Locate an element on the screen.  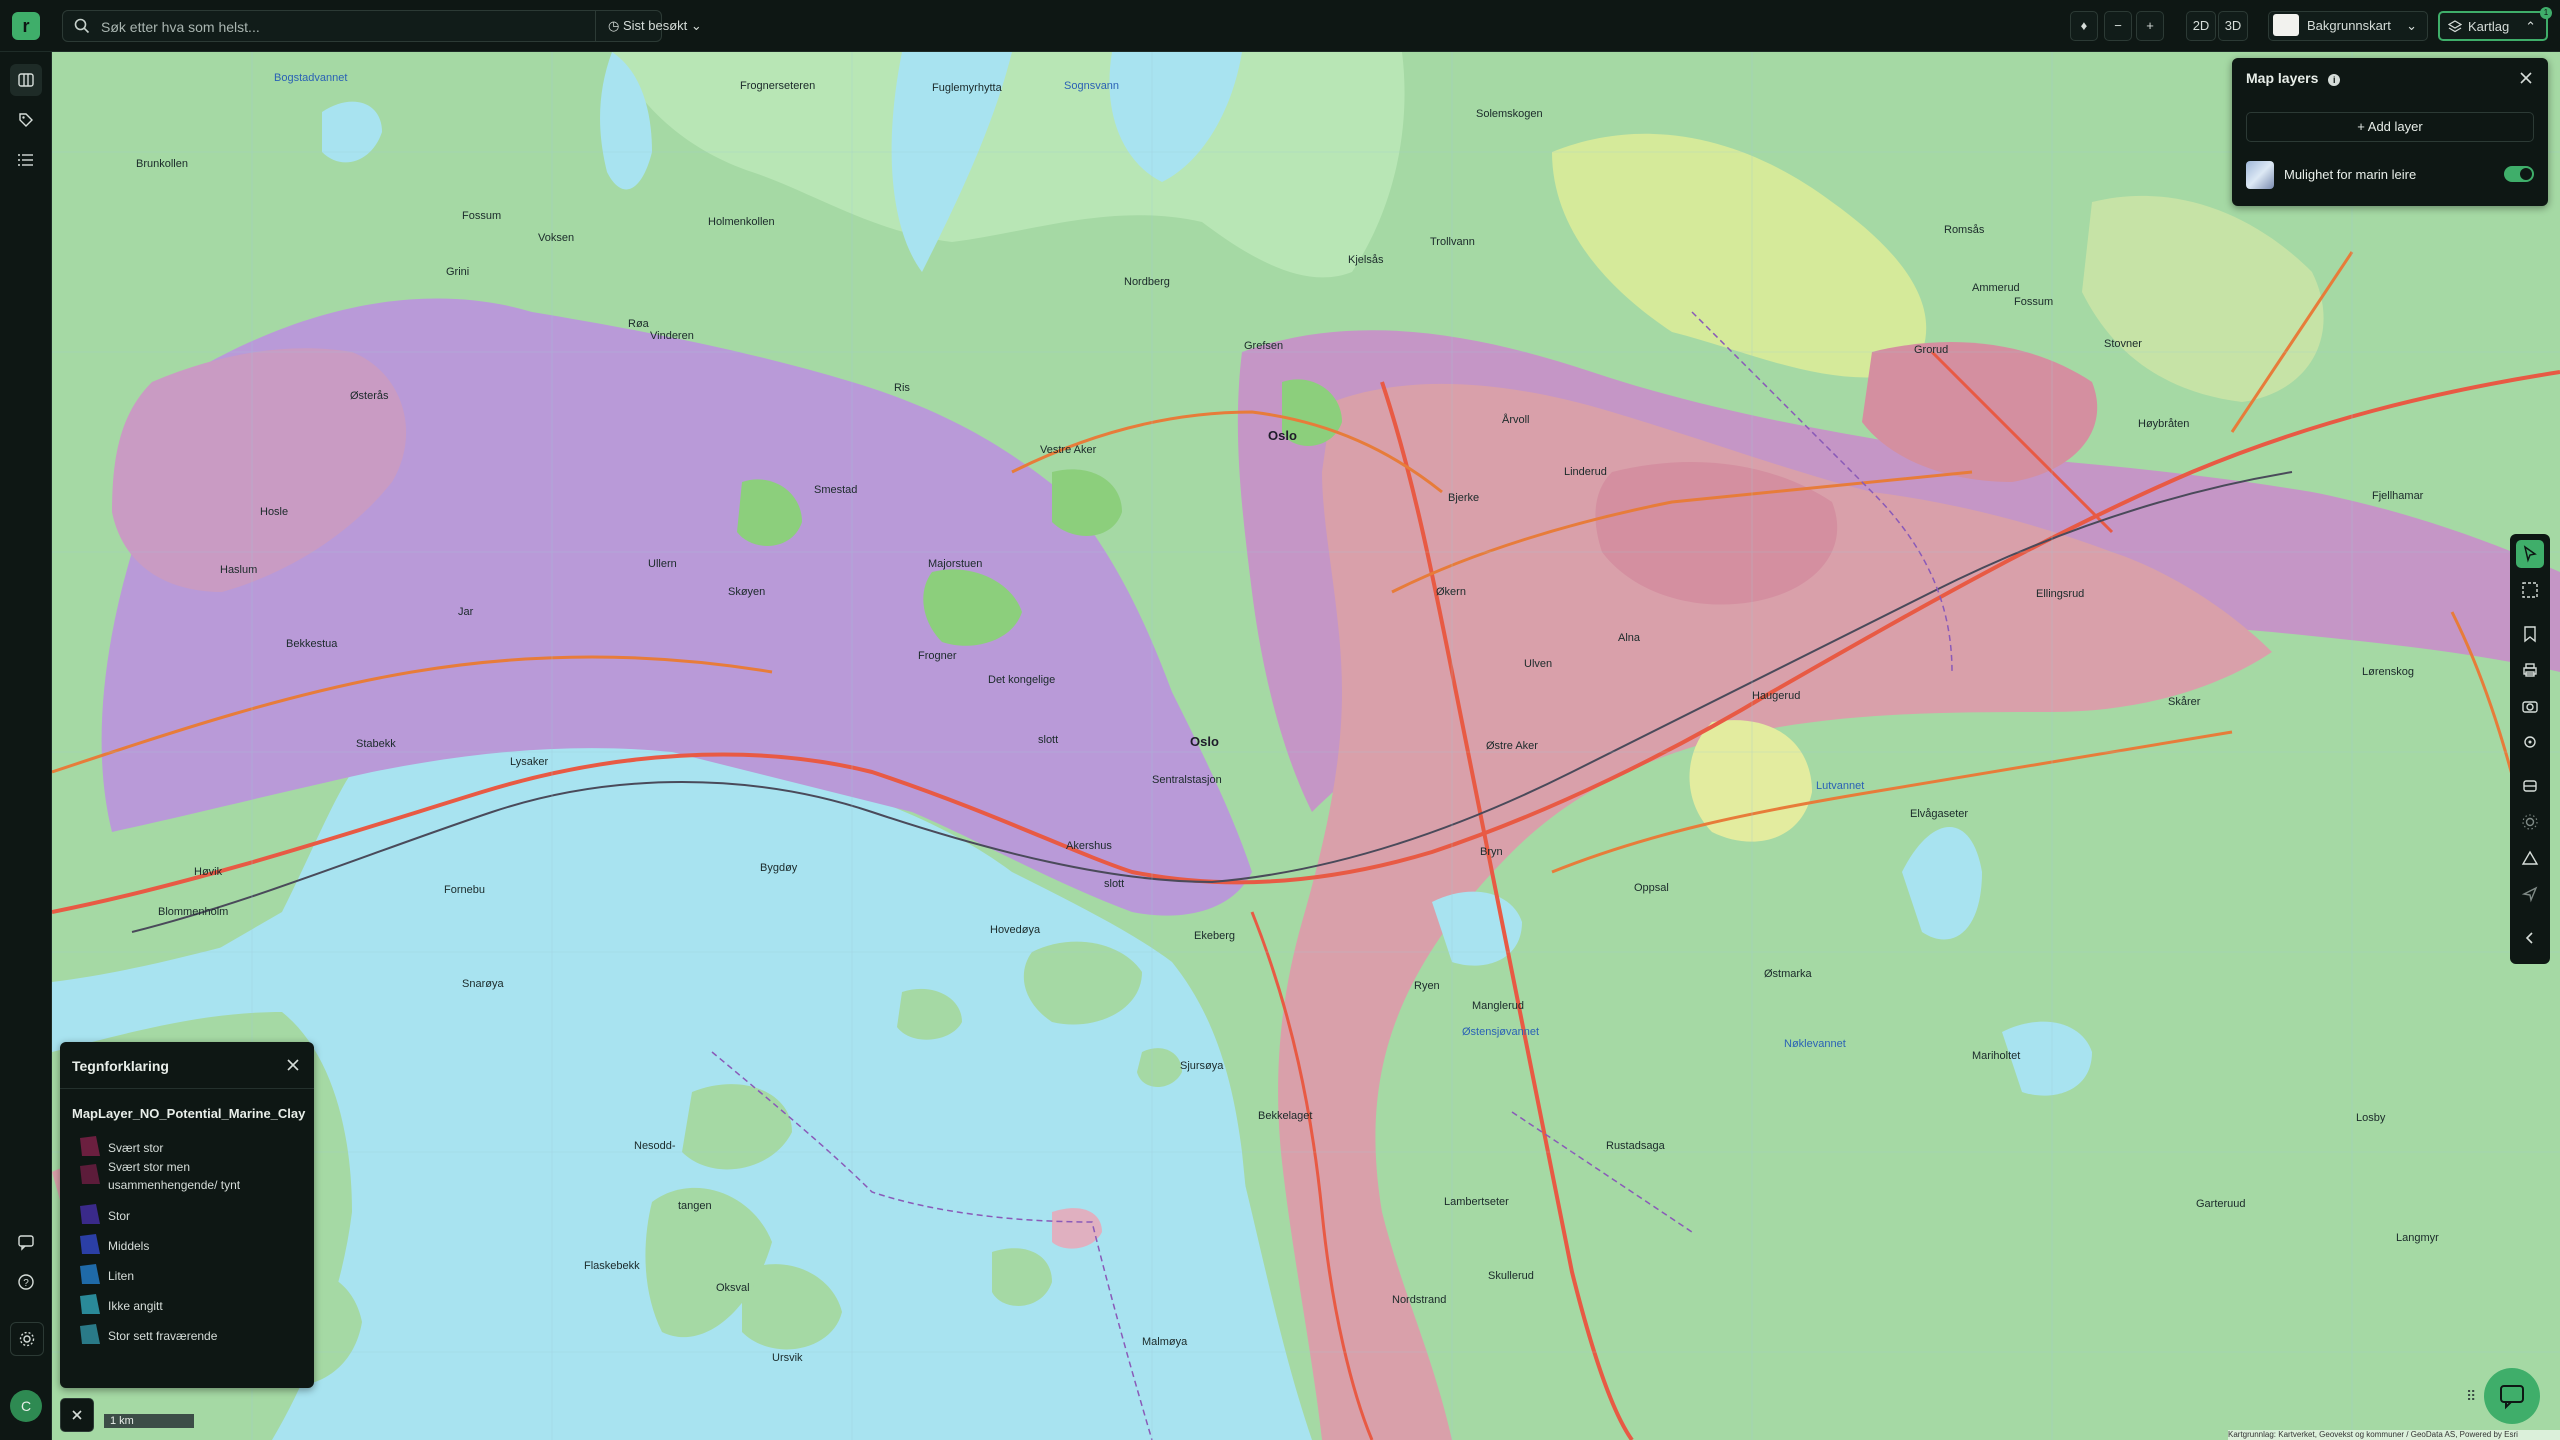
map-panel-button is located at coordinates (26, 80).